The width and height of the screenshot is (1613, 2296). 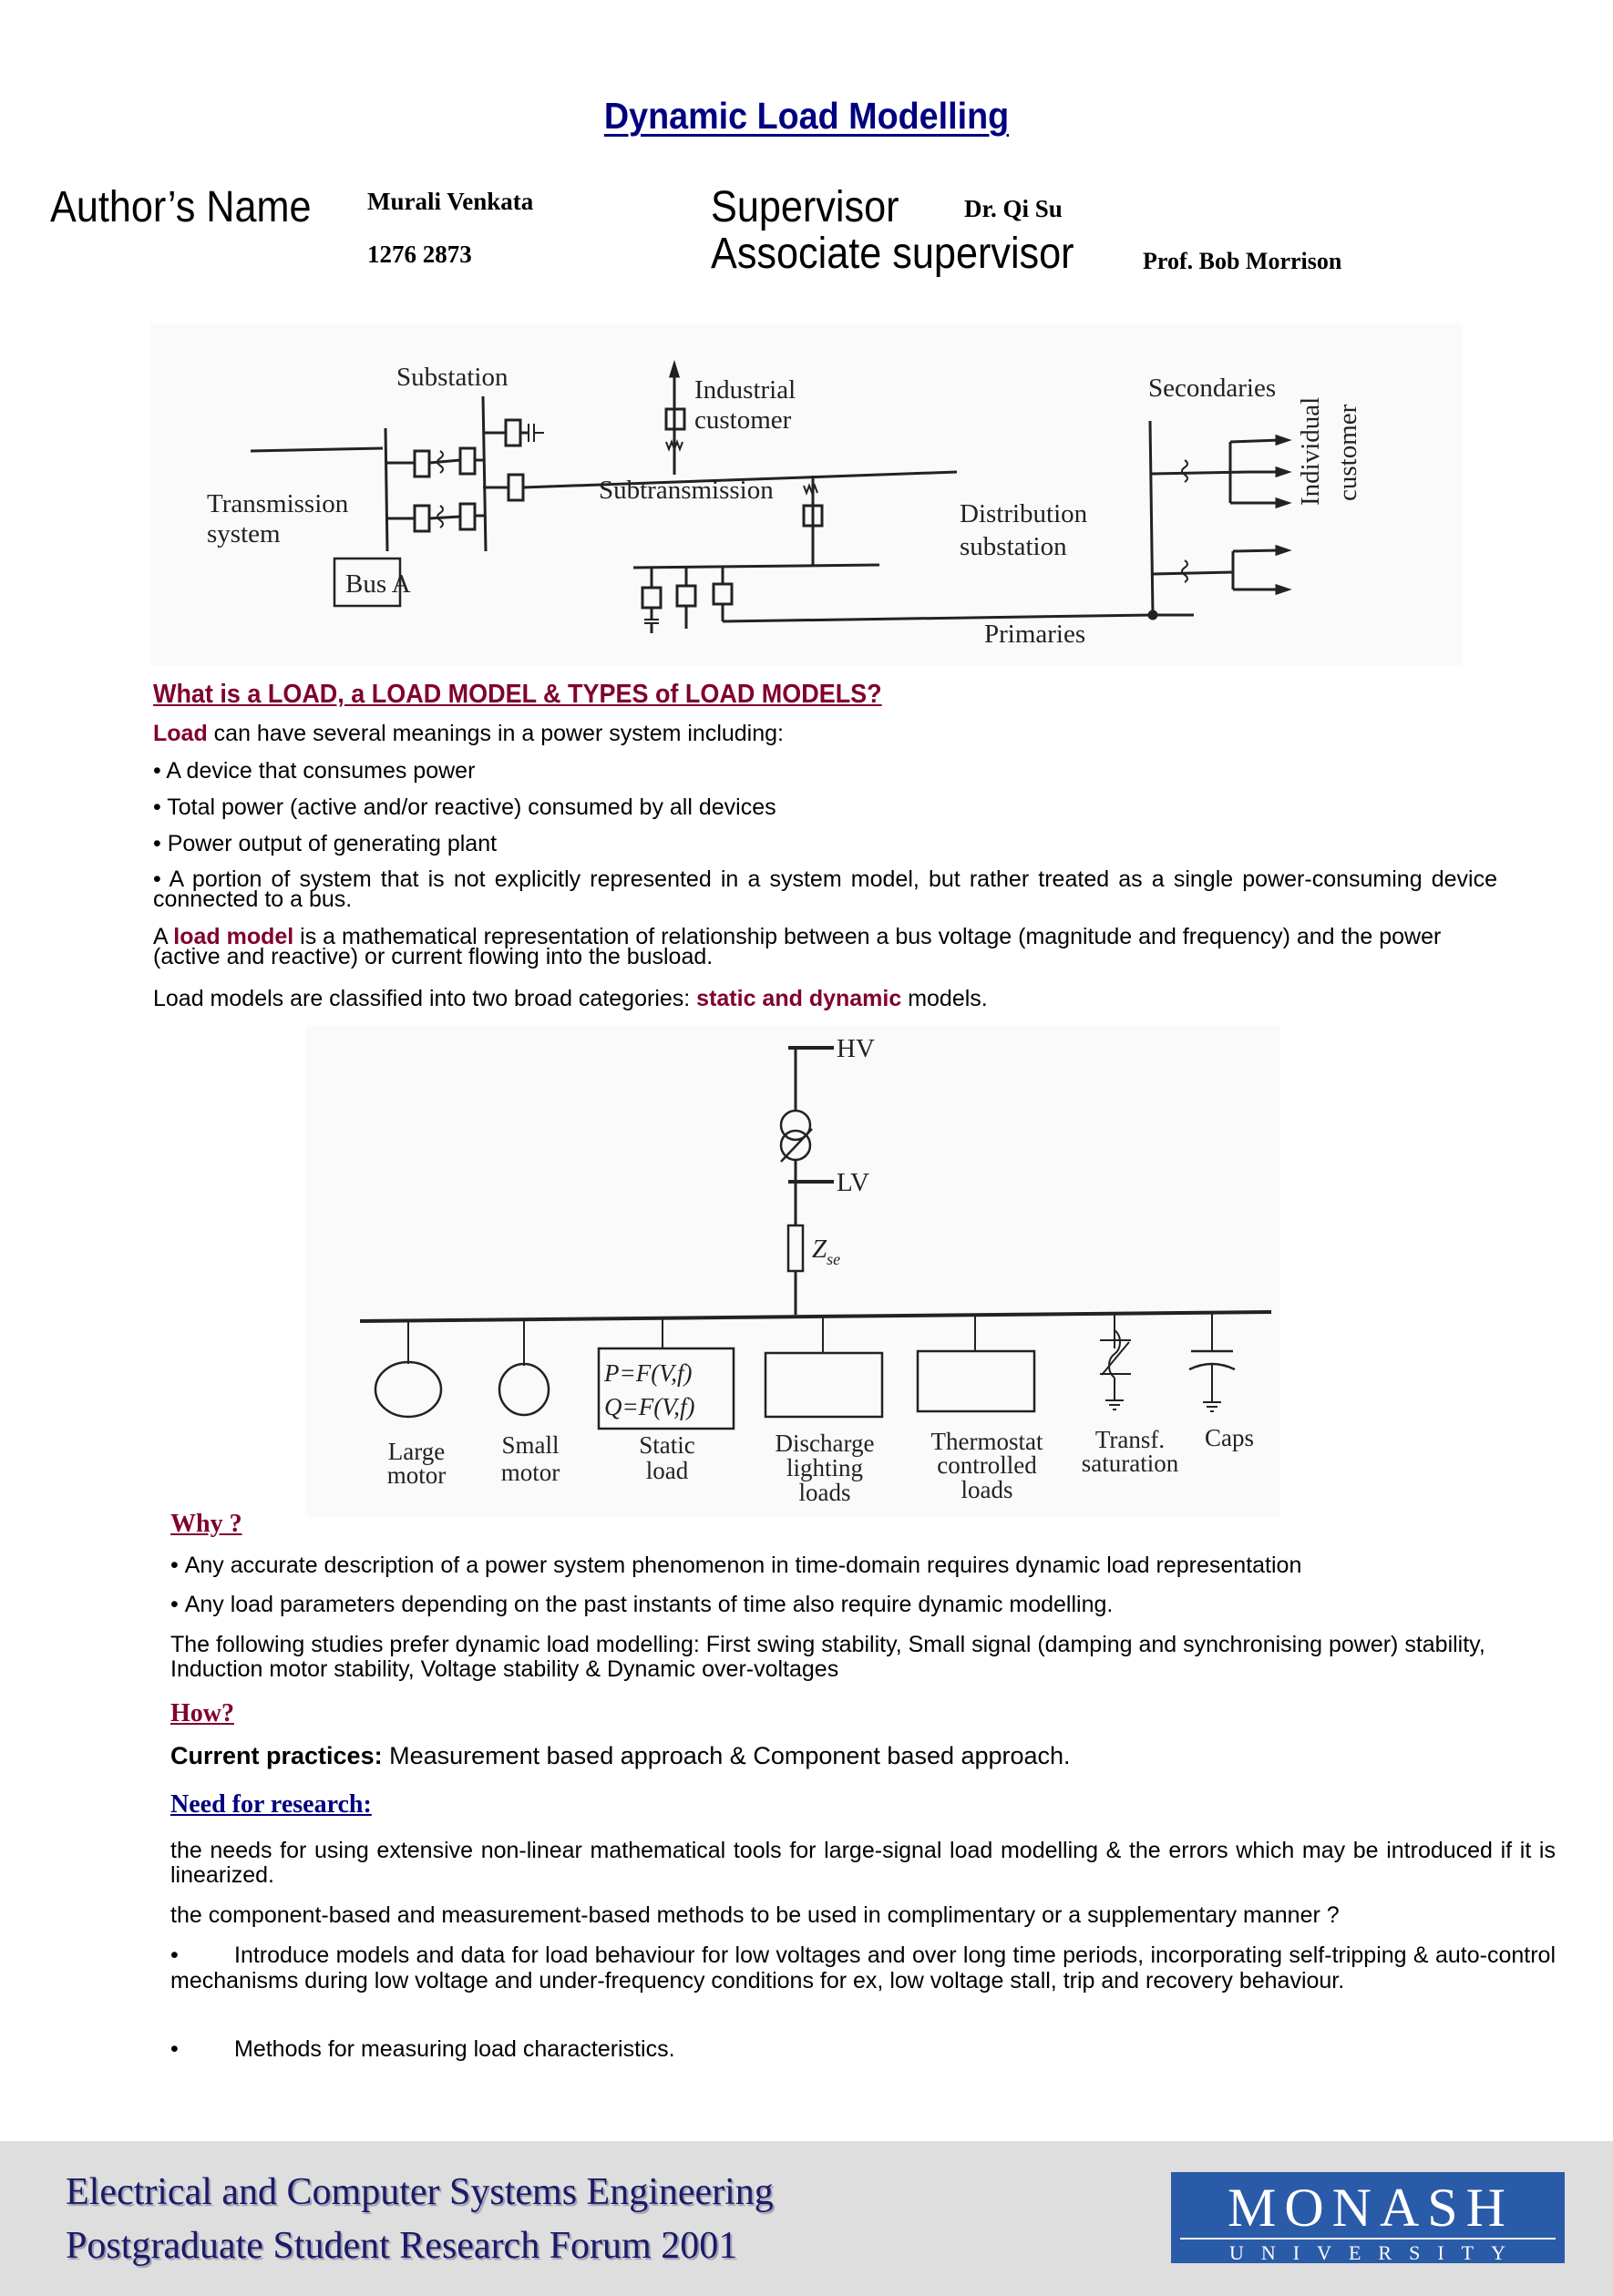 I want to click on load-label-line2: saturation, so click(x=1130, y=1464).